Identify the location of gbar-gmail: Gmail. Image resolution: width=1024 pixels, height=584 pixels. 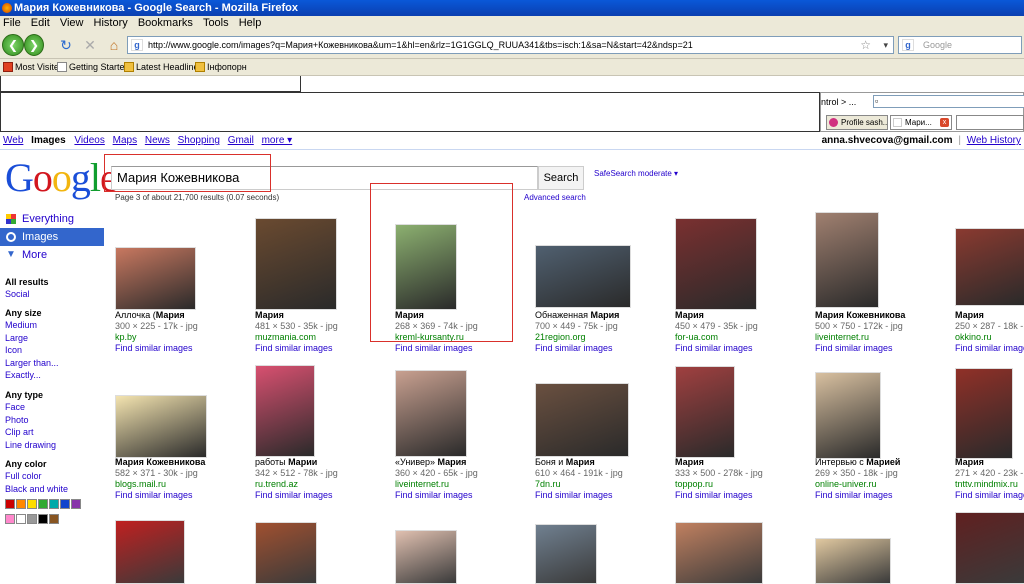
(241, 140).